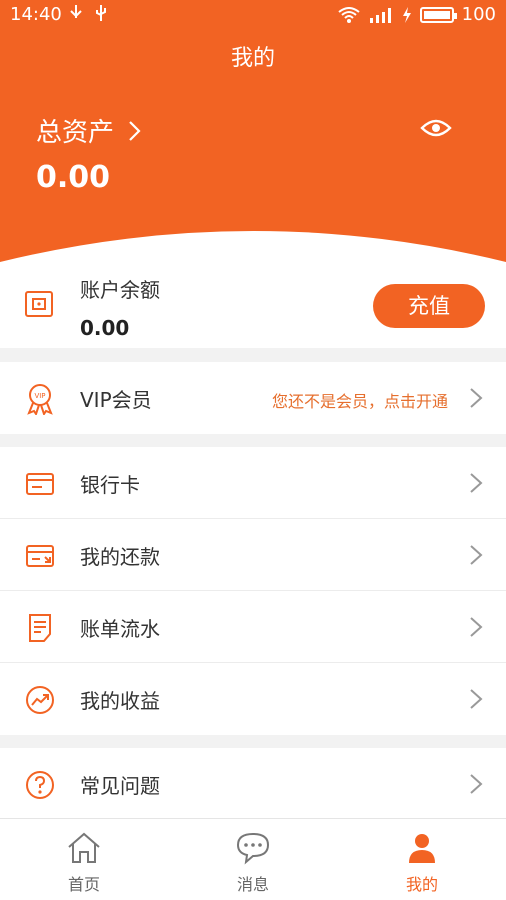 Image resolution: width=506 pixels, height=900 pixels. I want to click on vip-badge-icon: VIP, so click(40, 399).